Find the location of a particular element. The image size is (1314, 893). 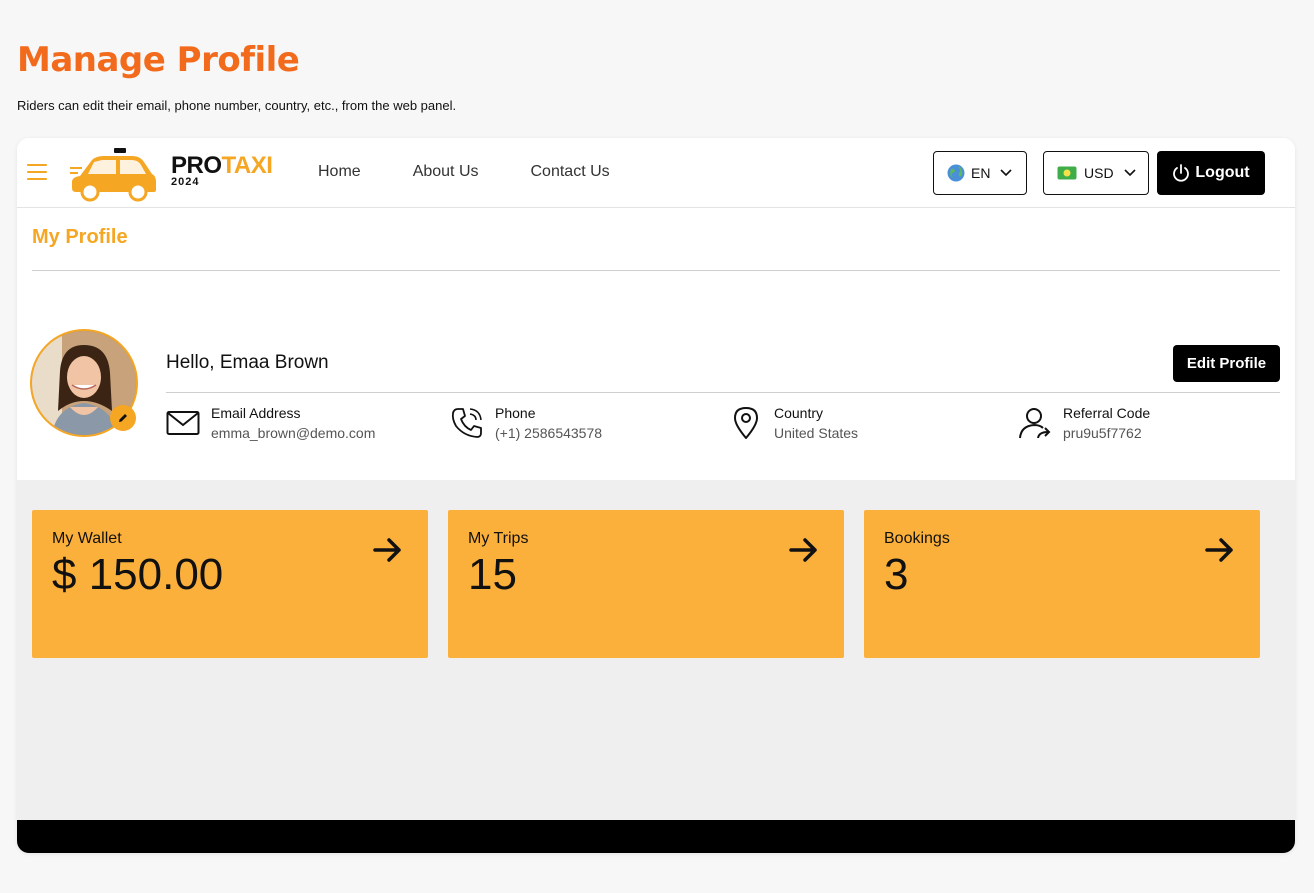

greeting: Hello, Emaa Brown is located at coordinates (247, 362).